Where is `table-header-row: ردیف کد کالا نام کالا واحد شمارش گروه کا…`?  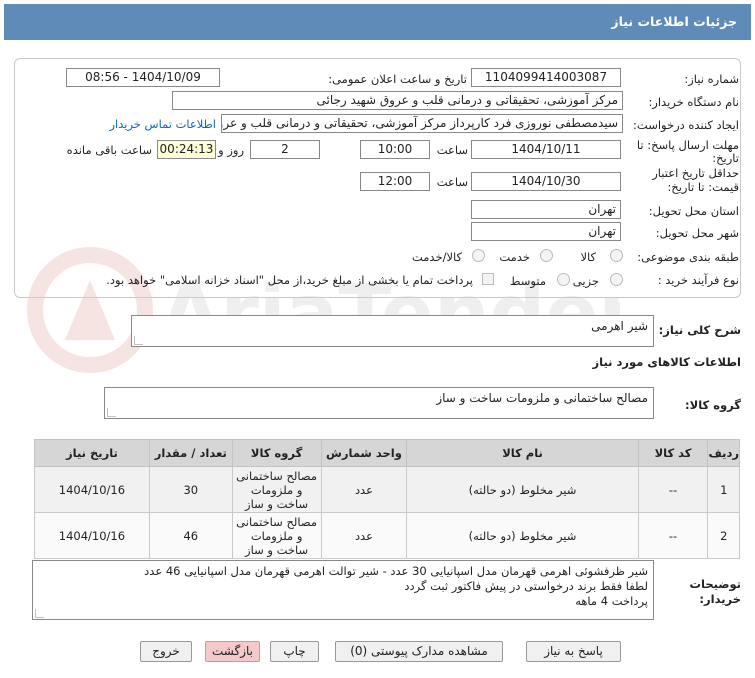
table-header-row: ردیف کد کالا نام کالا واحد شمارش گروه کا… is located at coordinates (387, 453).